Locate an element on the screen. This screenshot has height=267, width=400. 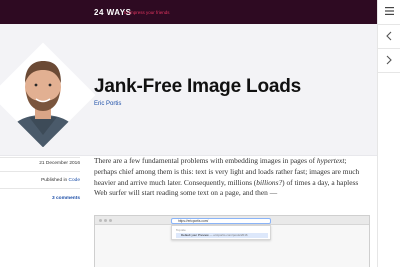
article-title: Jank-Free Image Loads is located at coordinates (197, 86).